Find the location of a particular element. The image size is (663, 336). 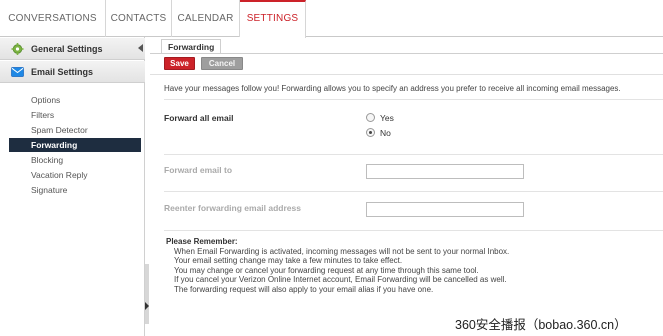

cancel-button: Cancel is located at coordinates (222, 63).